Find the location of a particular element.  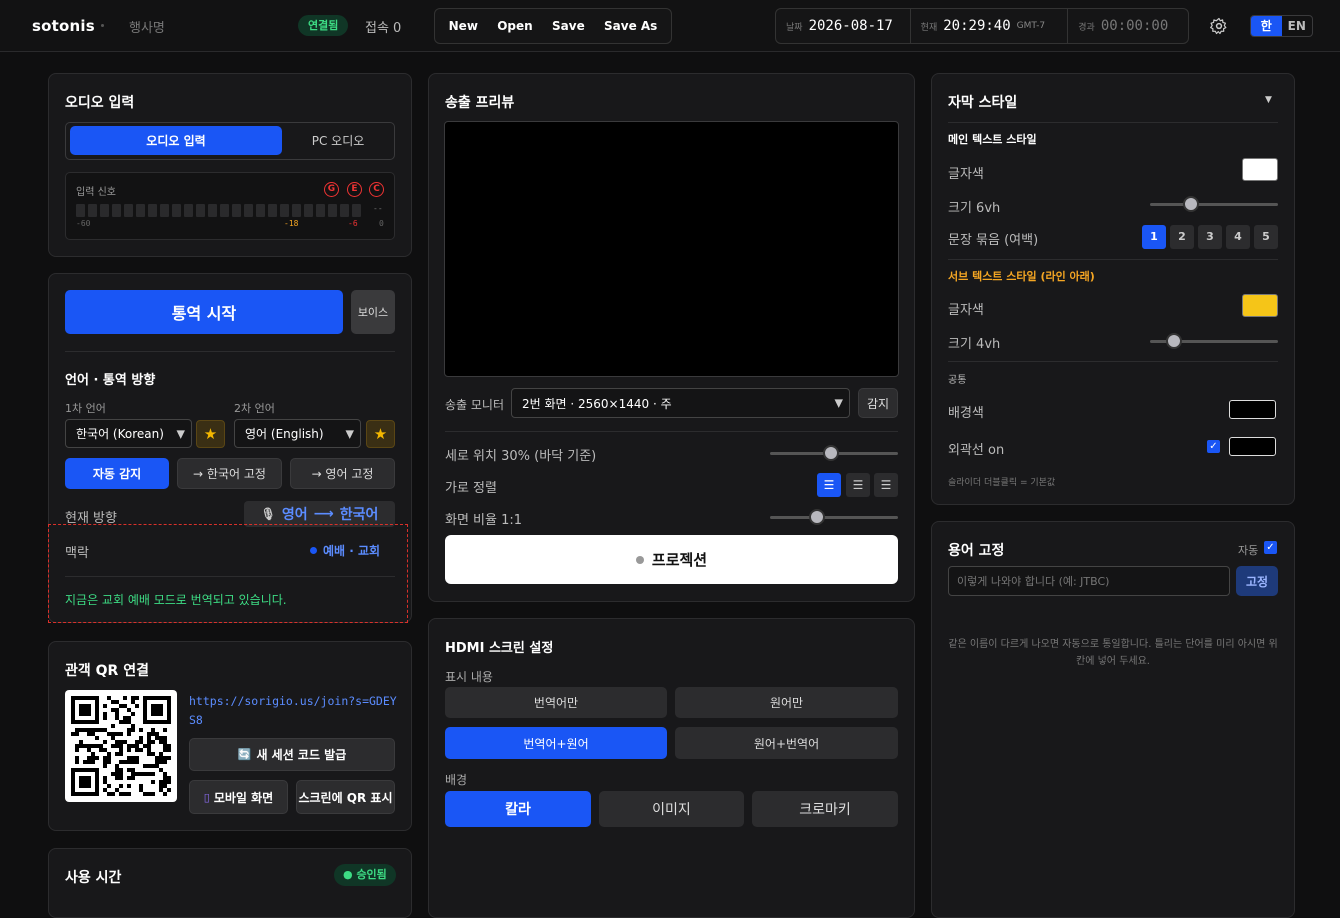

main-text-color-swatch is located at coordinates (1260, 169).